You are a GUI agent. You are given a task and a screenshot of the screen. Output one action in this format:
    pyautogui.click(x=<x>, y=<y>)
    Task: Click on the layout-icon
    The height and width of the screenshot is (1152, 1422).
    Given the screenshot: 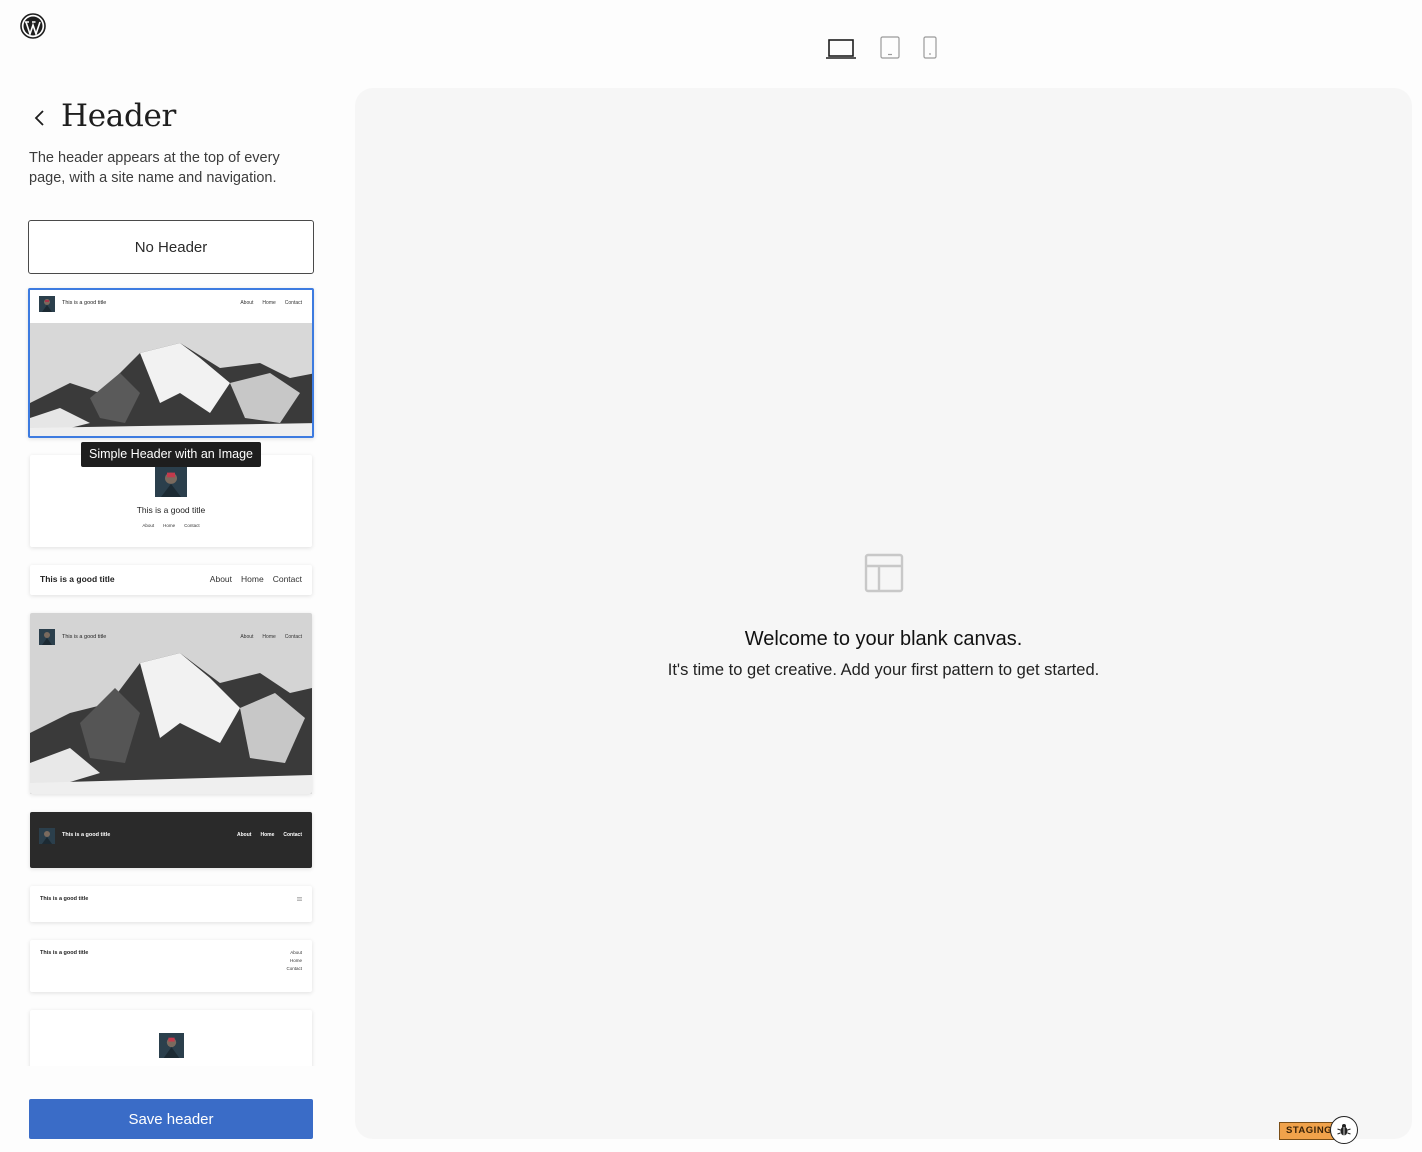 What is the action you would take?
    pyautogui.click(x=884, y=573)
    